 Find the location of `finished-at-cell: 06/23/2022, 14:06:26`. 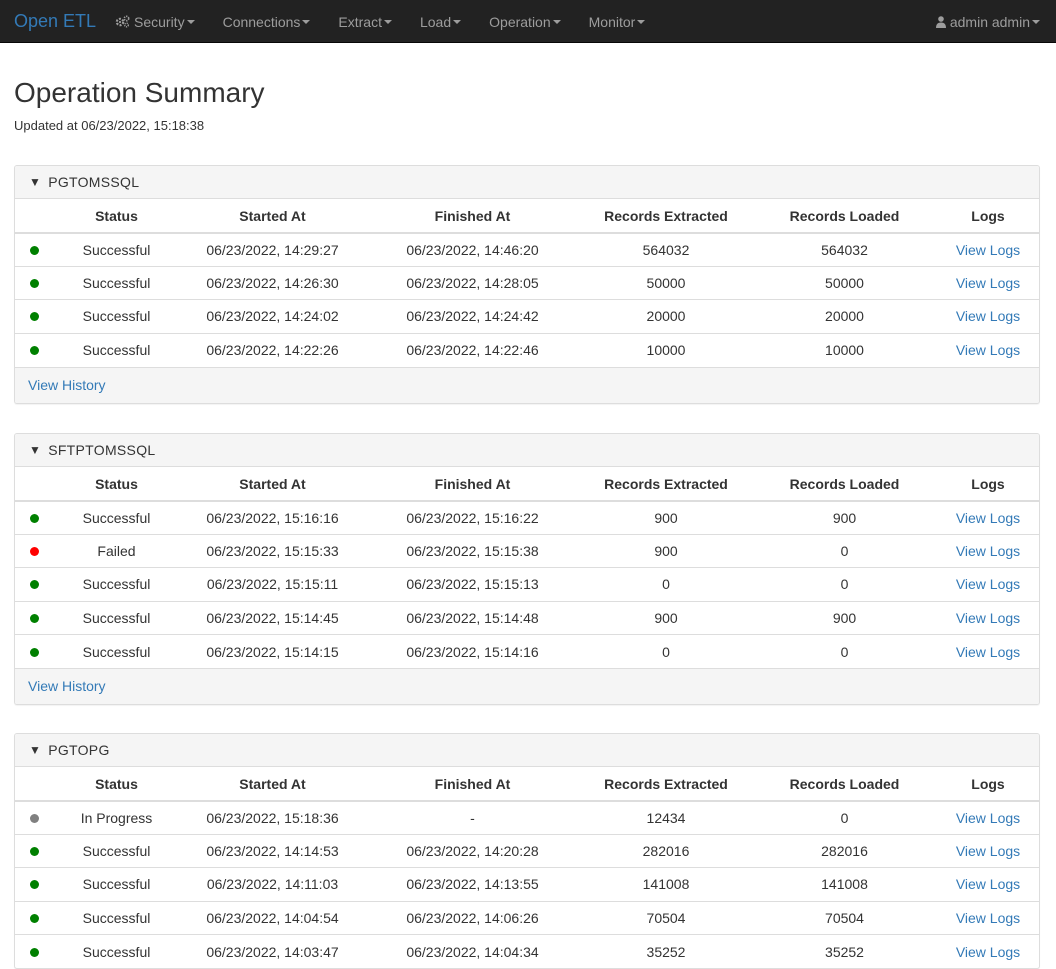

finished-at-cell: 06/23/2022, 14:06:26 is located at coordinates (472, 917).